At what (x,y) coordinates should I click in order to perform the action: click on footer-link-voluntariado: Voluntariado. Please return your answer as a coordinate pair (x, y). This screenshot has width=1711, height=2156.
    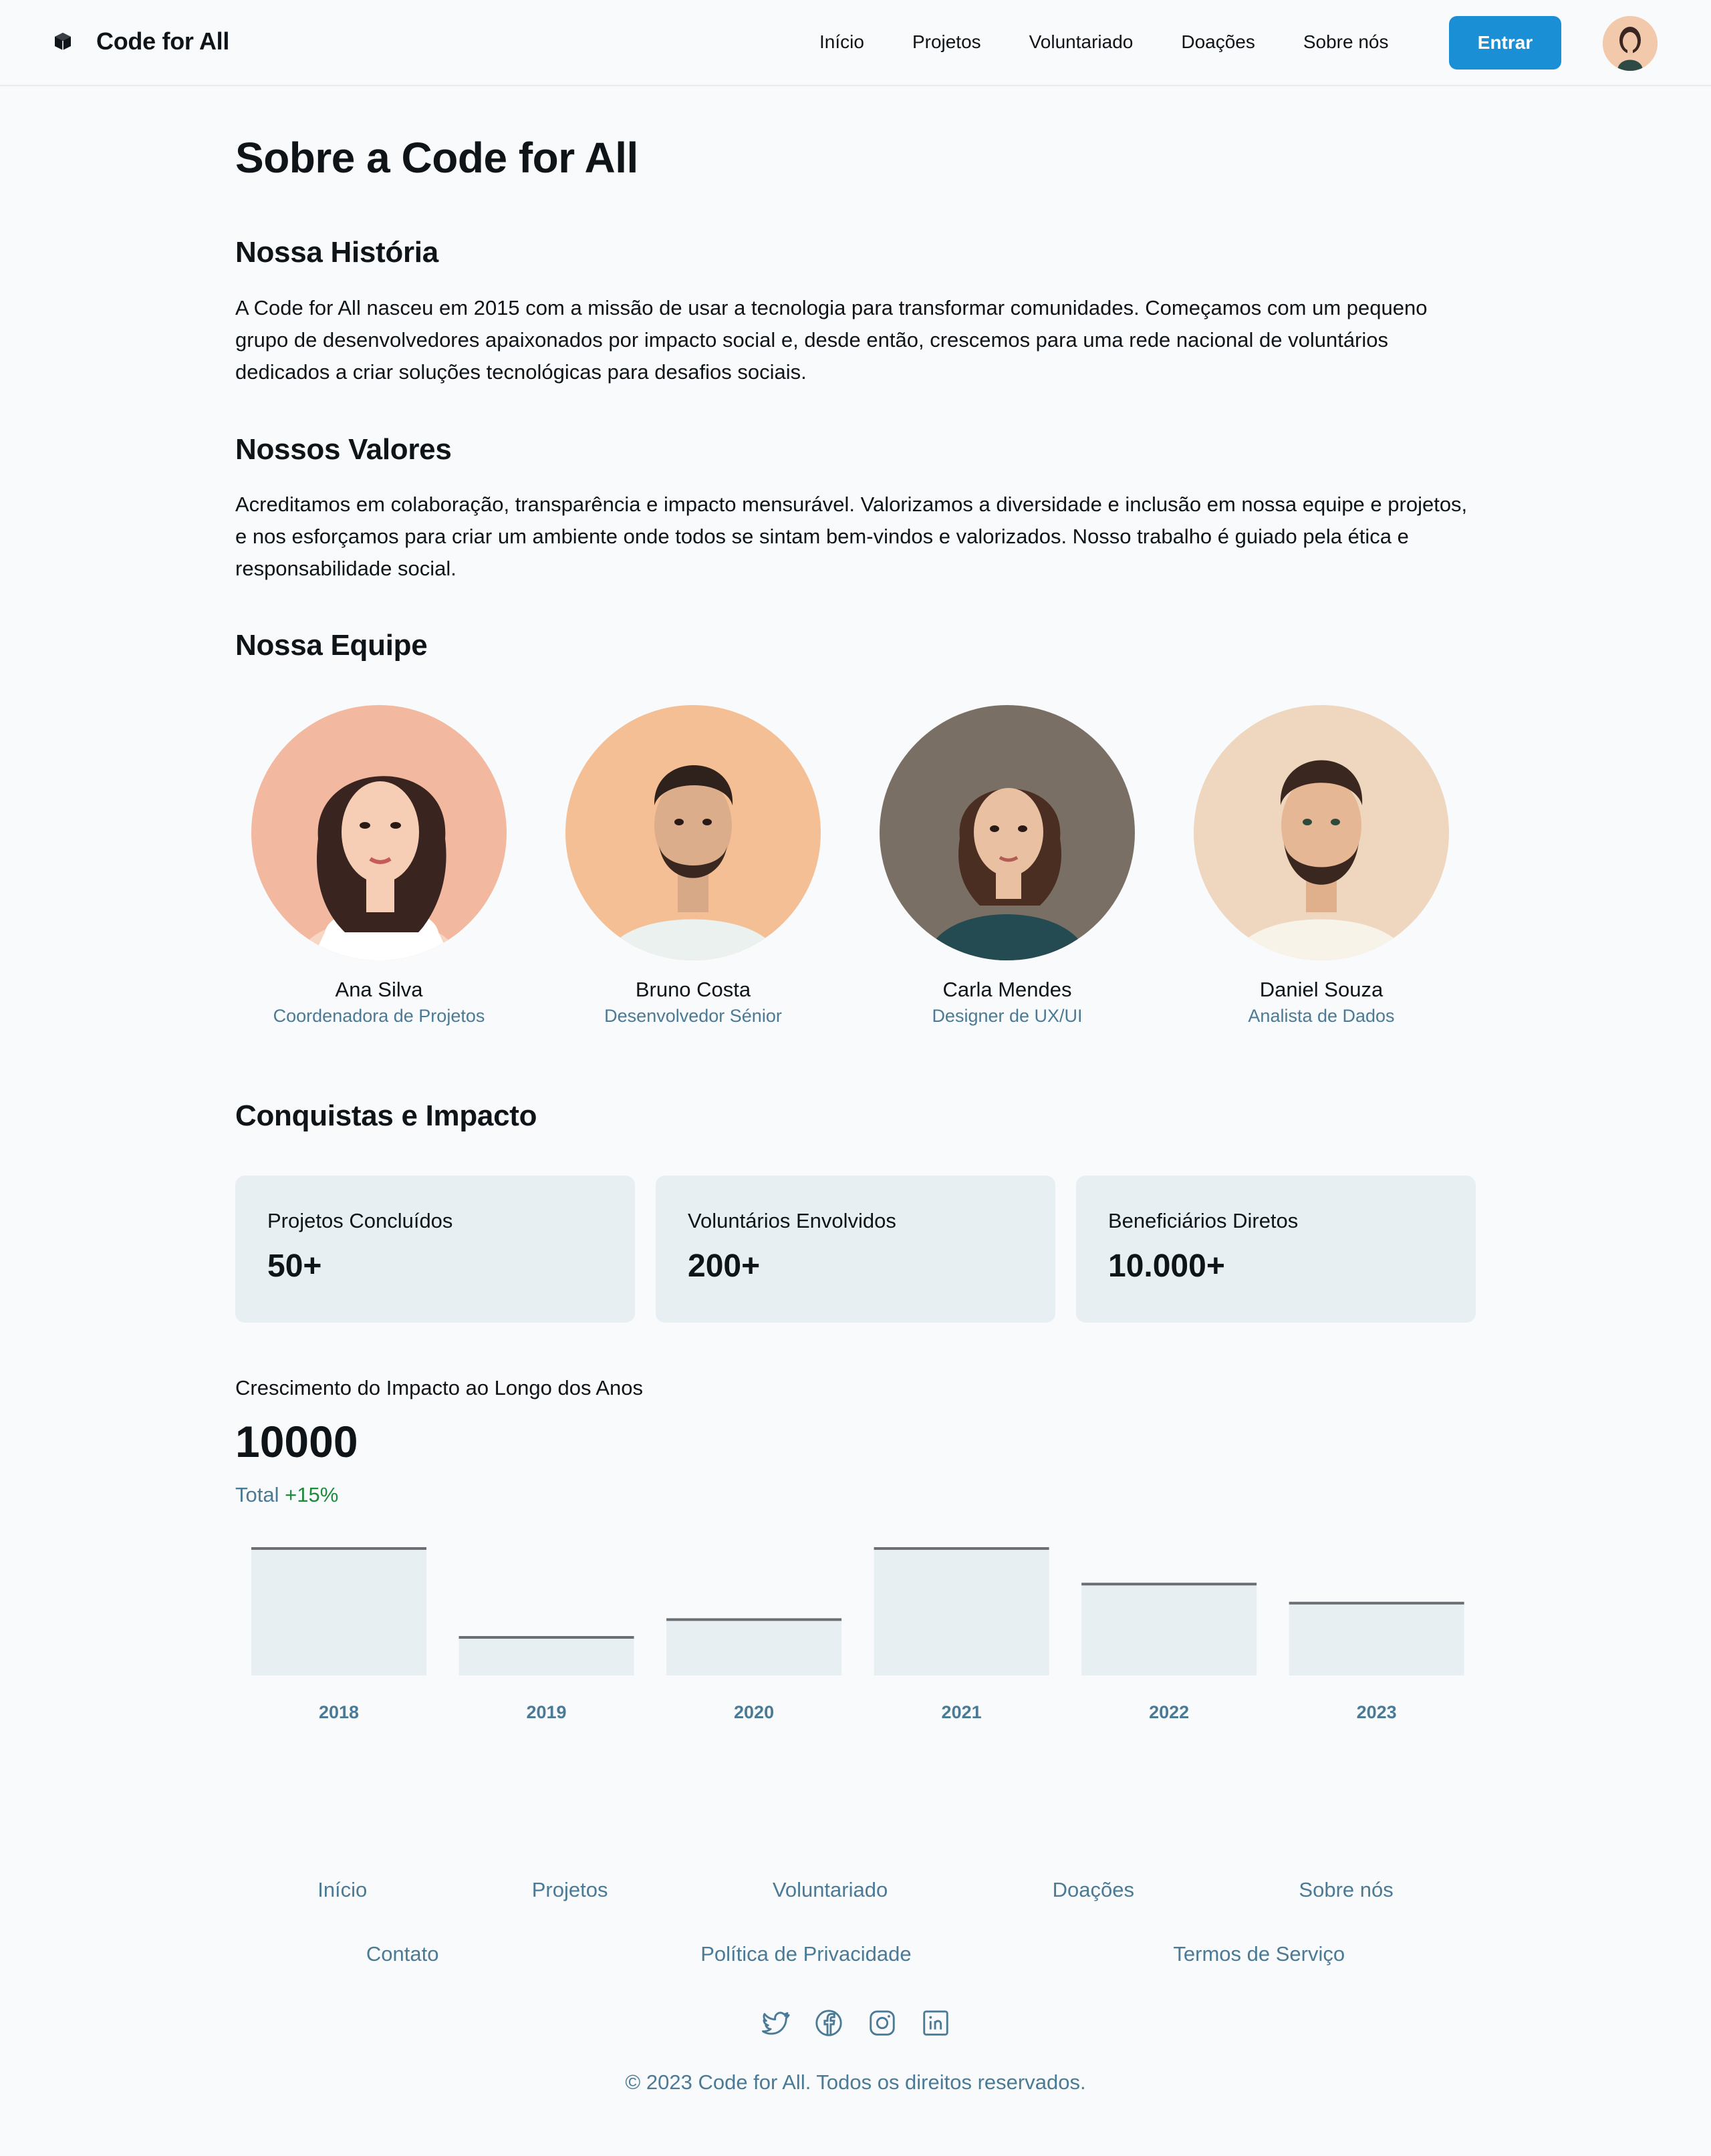
    Looking at the image, I should click on (830, 1890).